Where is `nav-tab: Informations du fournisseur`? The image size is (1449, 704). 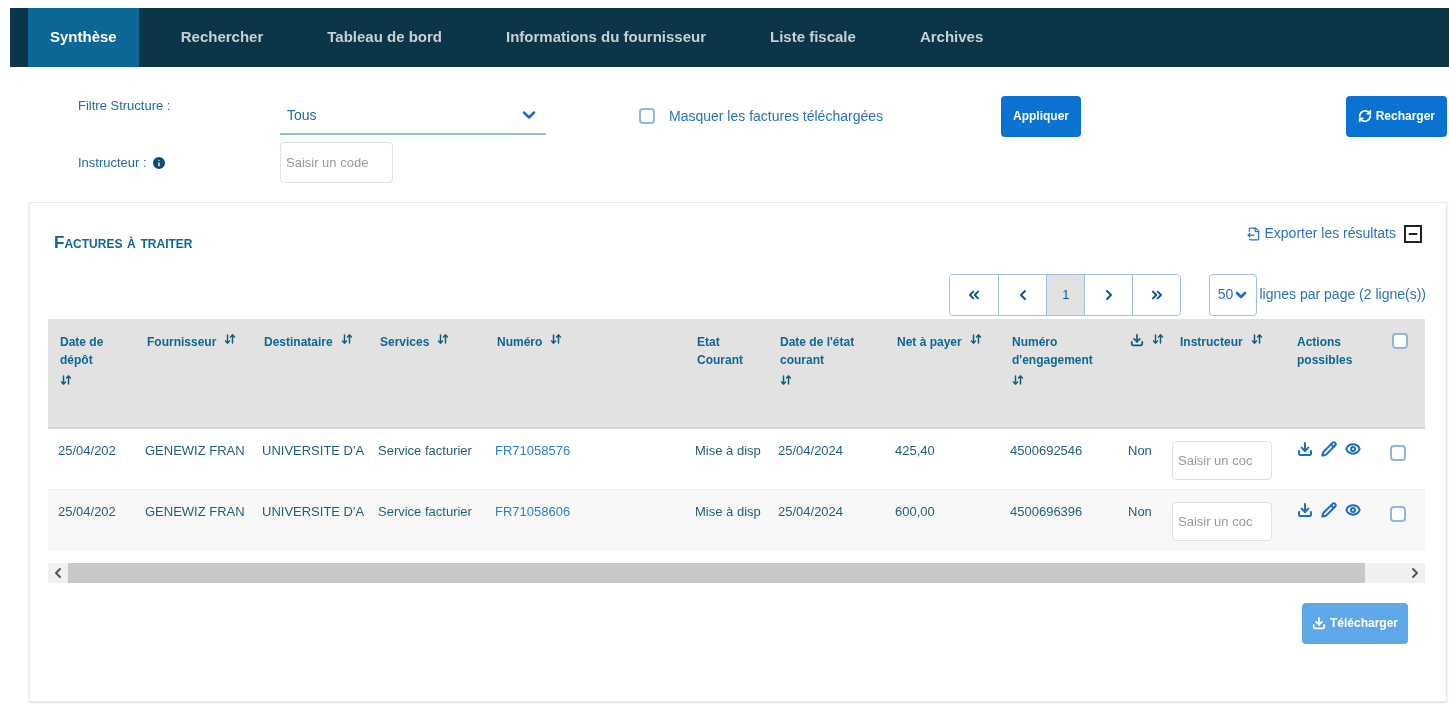
nav-tab: Informations du fournisseur is located at coordinates (606, 37).